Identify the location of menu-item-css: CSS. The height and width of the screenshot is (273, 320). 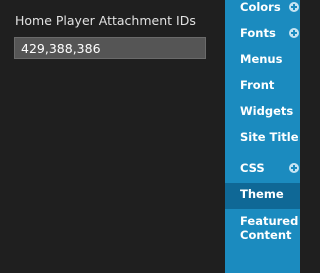
(262, 170).